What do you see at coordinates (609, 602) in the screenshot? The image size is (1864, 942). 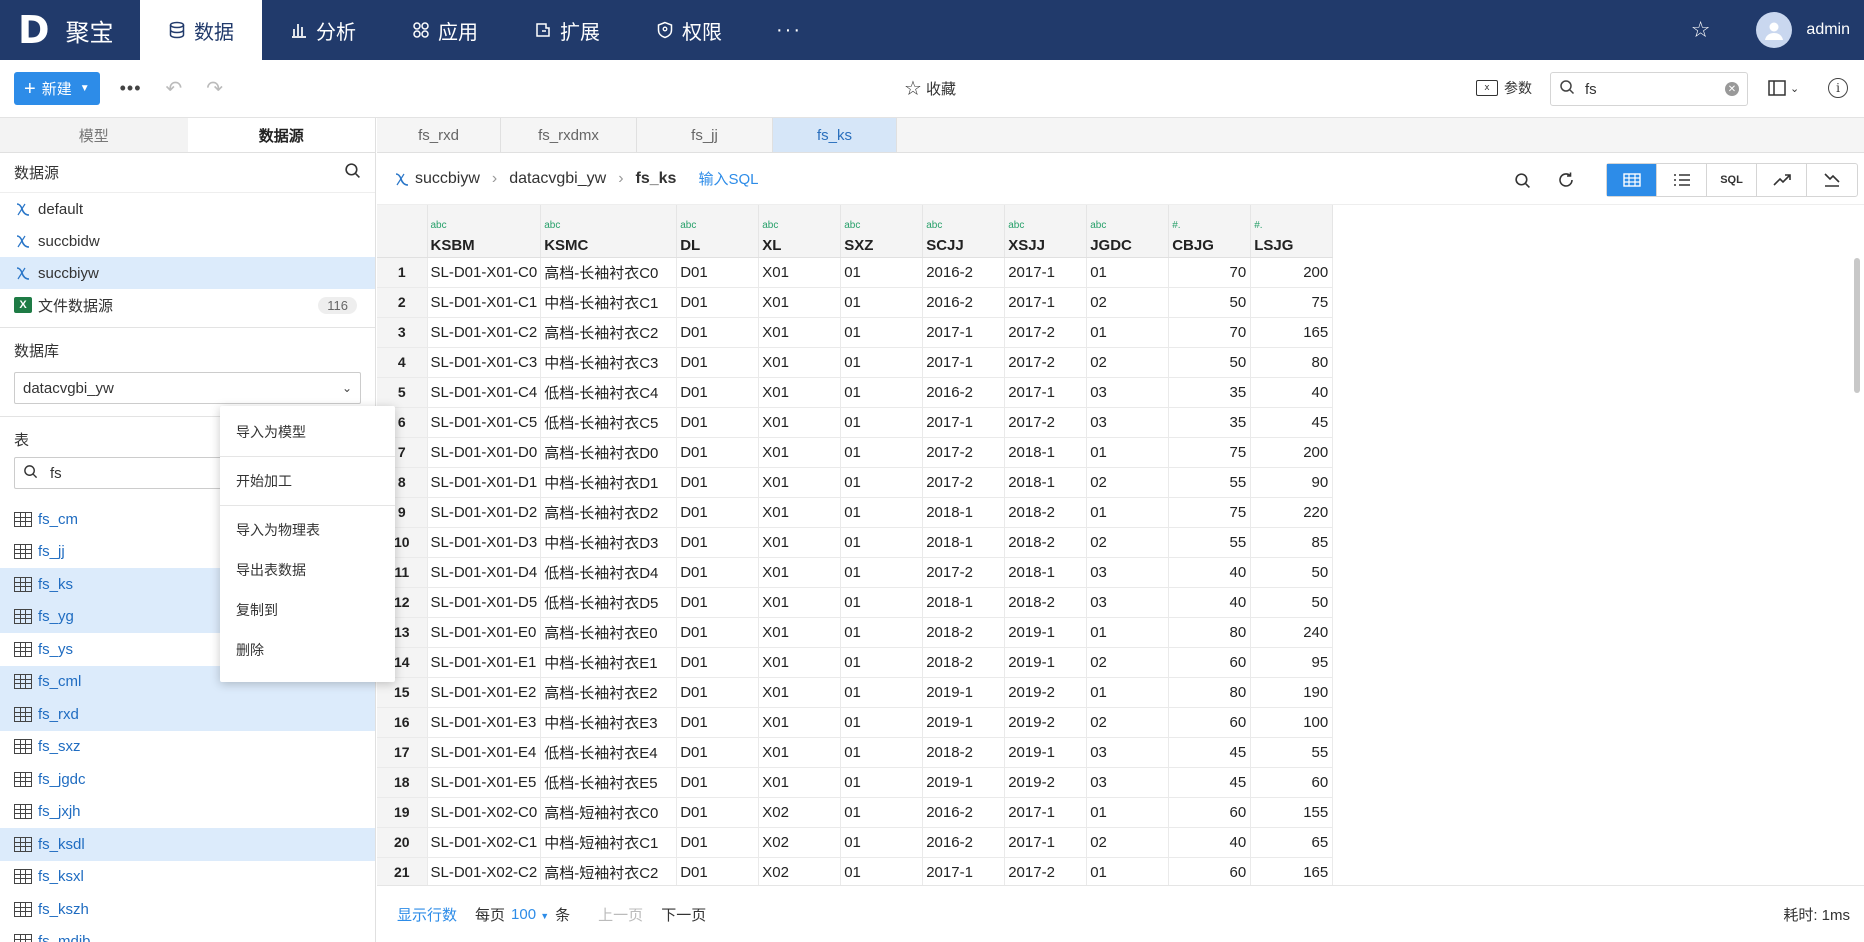 I see `table-cell: 低档-长袖衬衣D5` at bounding box center [609, 602].